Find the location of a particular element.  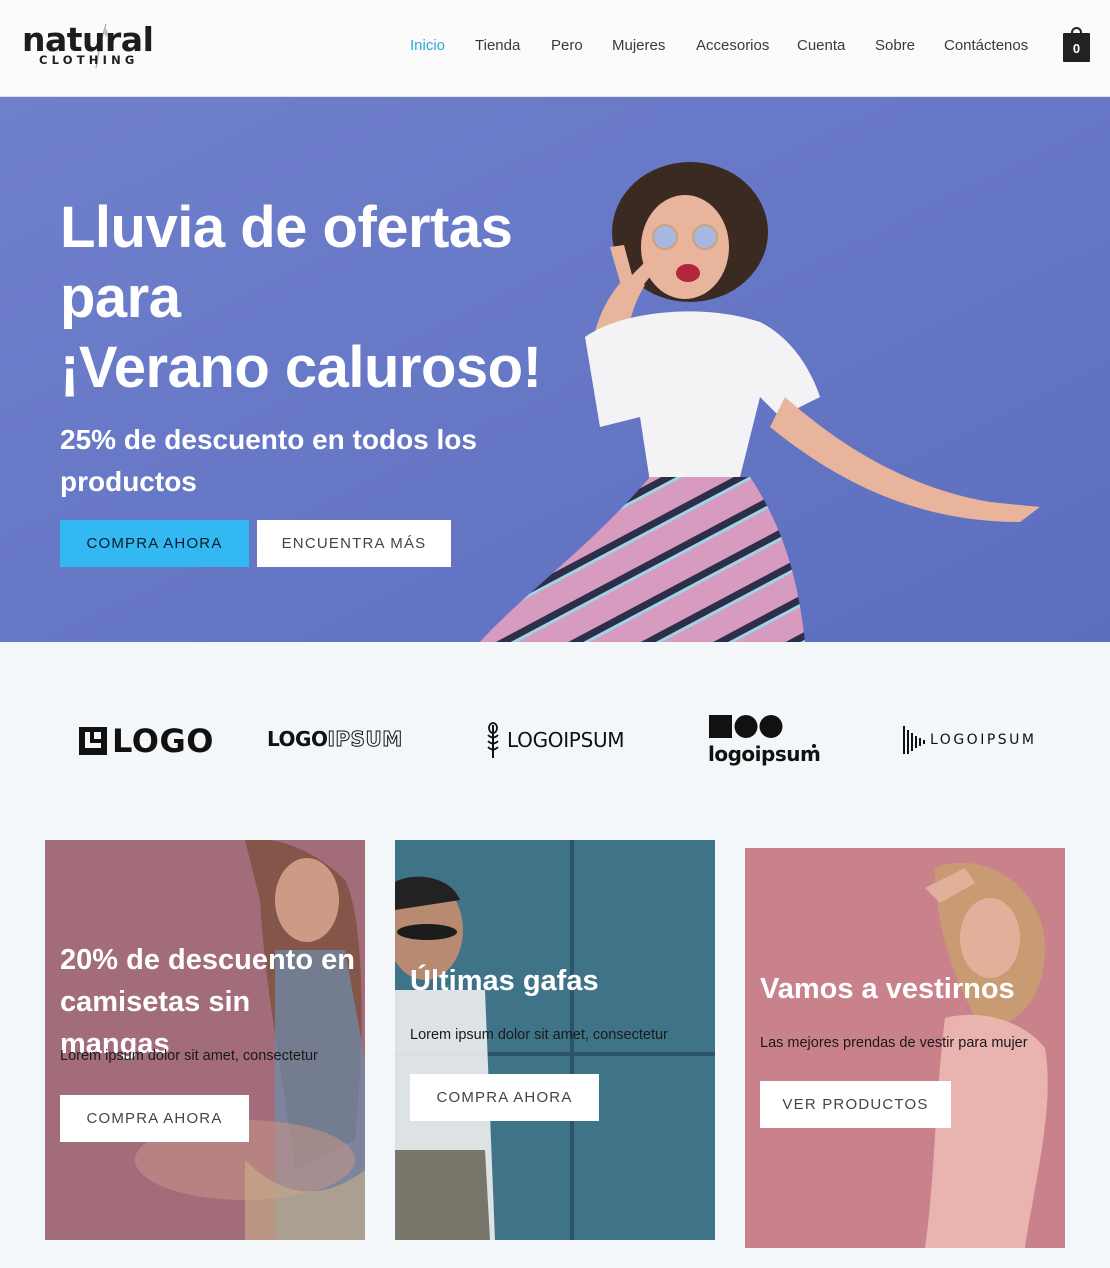

promo-card-2-title: Últimas gafas is located at coordinates (504, 981).